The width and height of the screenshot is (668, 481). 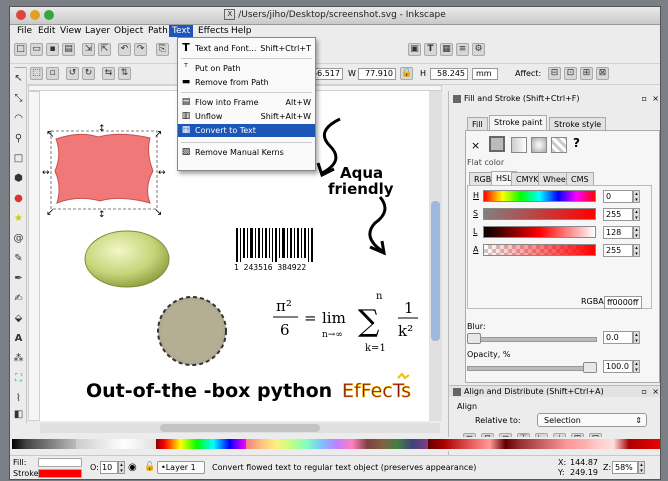 What do you see at coordinates (655, 392) in the screenshot?
I see `align-panel-close-icon: ×` at bounding box center [655, 392].